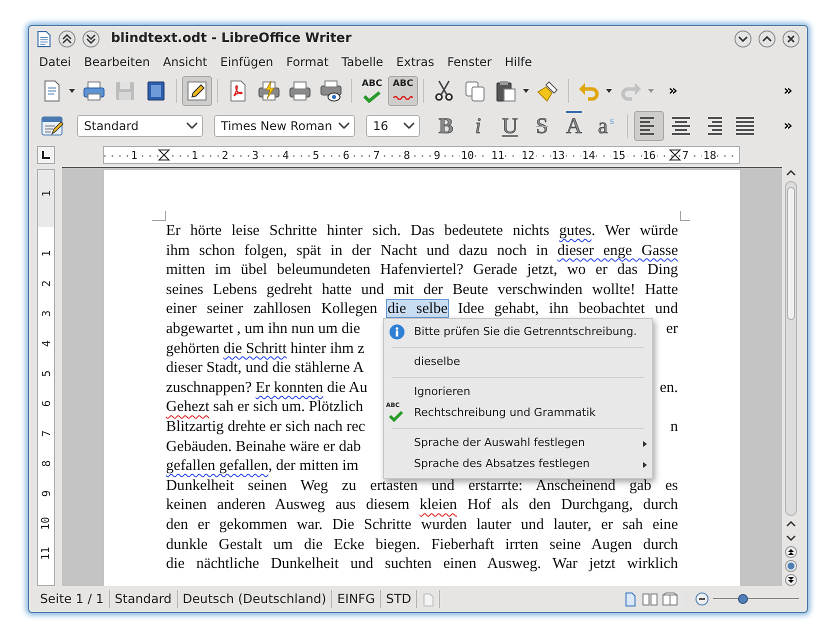  Describe the element at coordinates (393, 126) in the screenshot. I see `font-size-combo: 16` at that location.